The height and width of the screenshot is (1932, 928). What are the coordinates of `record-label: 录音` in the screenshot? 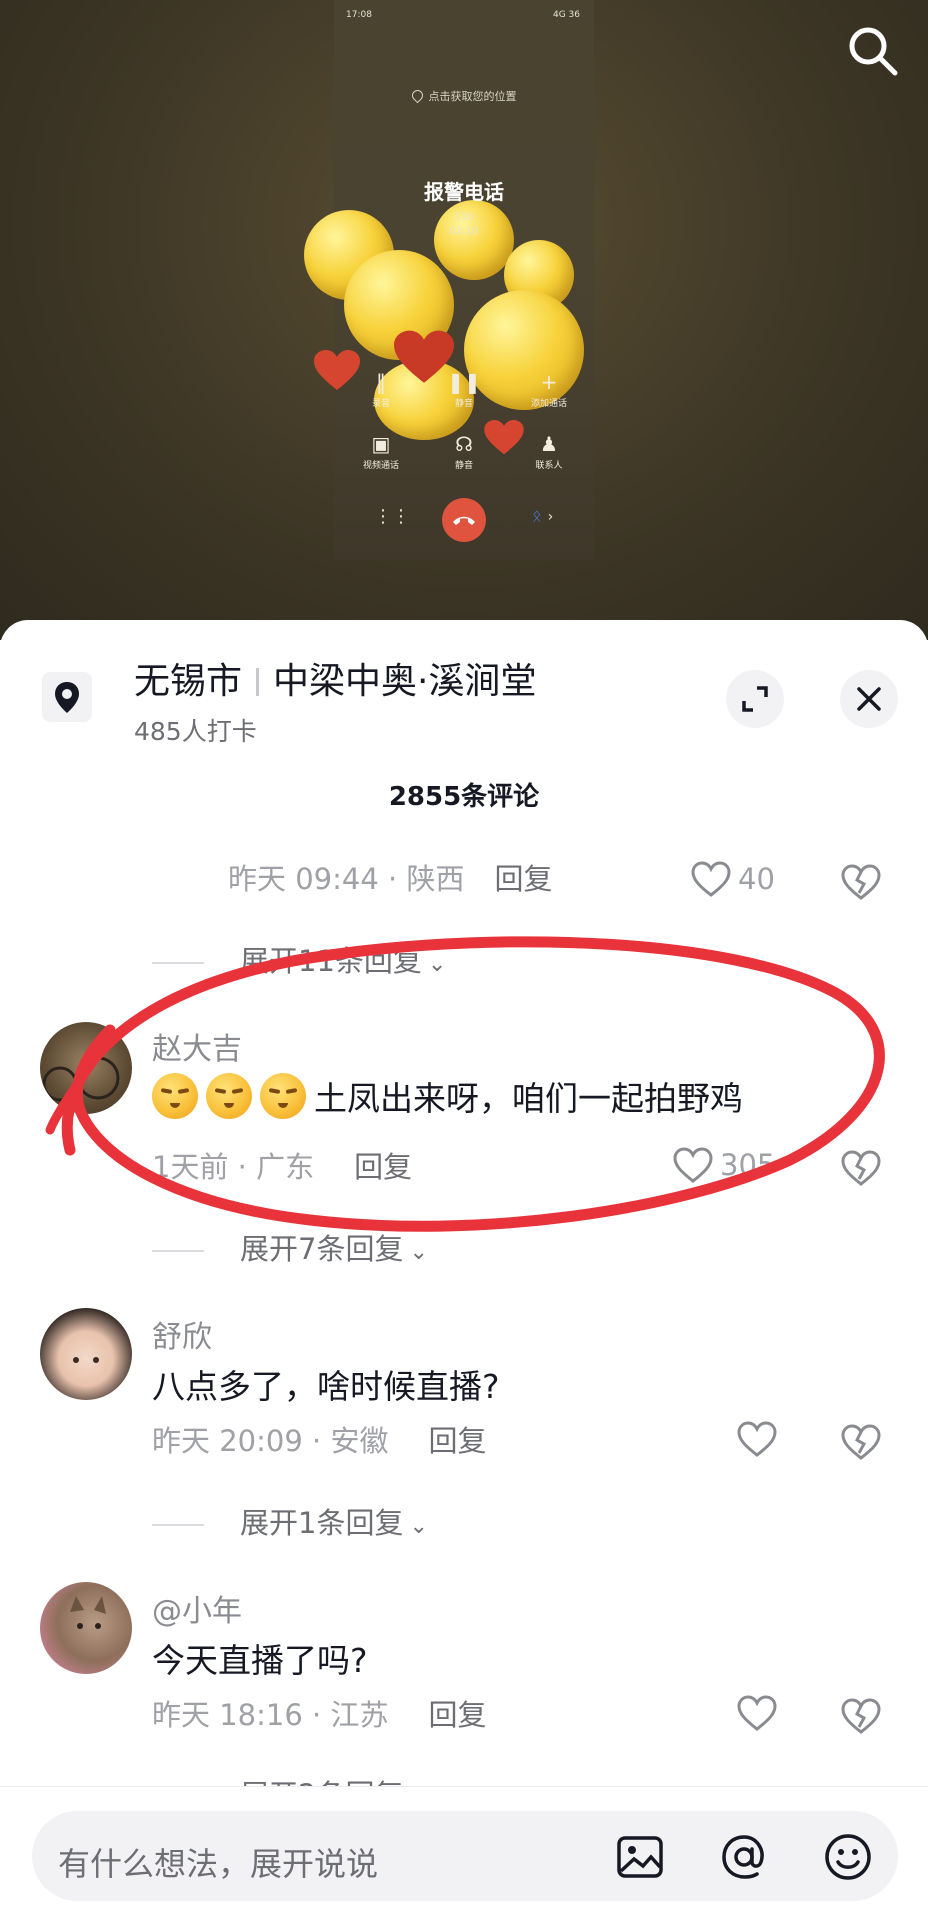 It's located at (380, 404).